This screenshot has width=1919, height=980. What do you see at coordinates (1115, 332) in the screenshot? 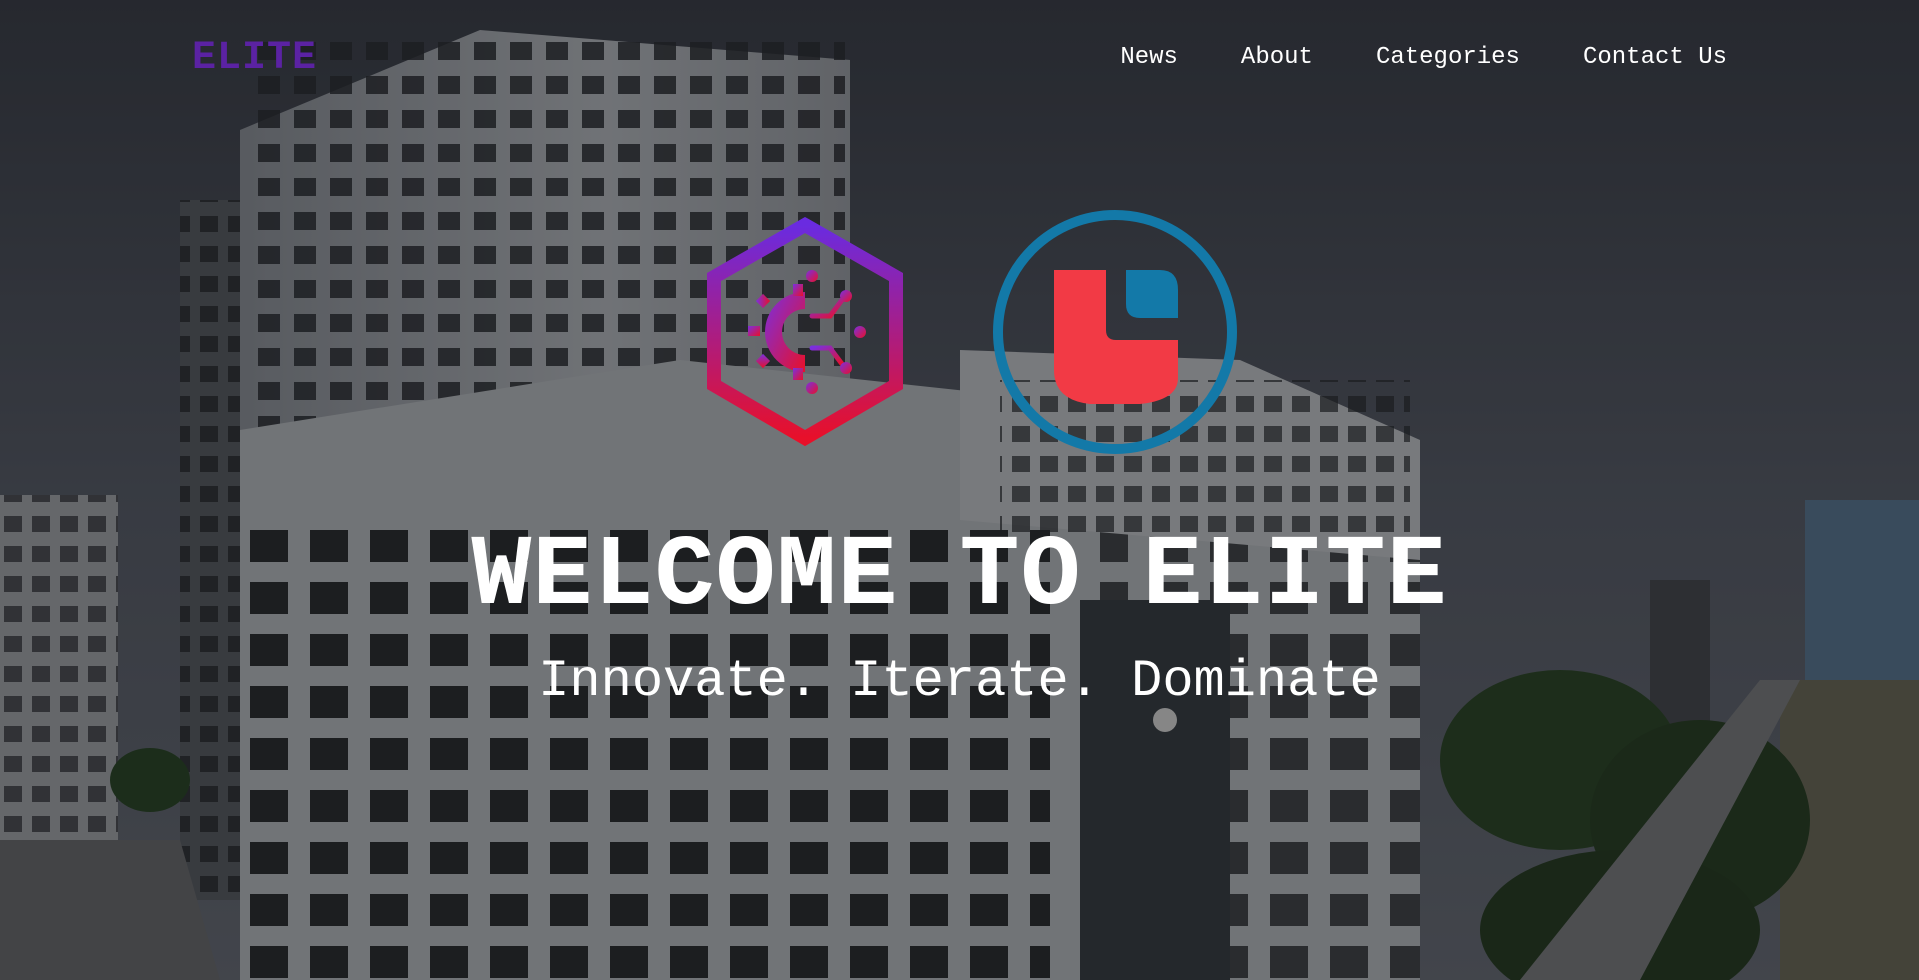
I see `circle-shield-u-icon` at bounding box center [1115, 332].